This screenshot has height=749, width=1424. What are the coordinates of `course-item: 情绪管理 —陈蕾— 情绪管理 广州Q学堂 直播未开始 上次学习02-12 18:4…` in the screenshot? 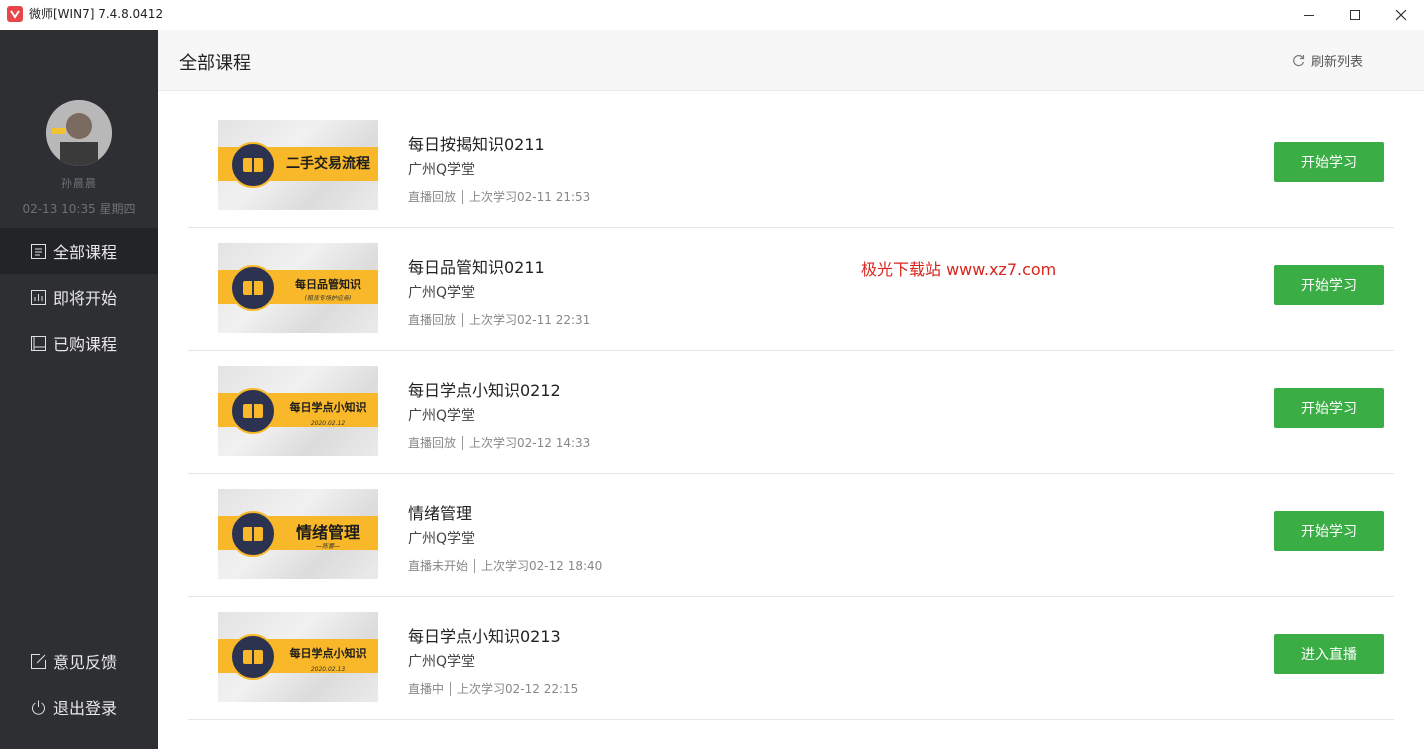 It's located at (791, 535).